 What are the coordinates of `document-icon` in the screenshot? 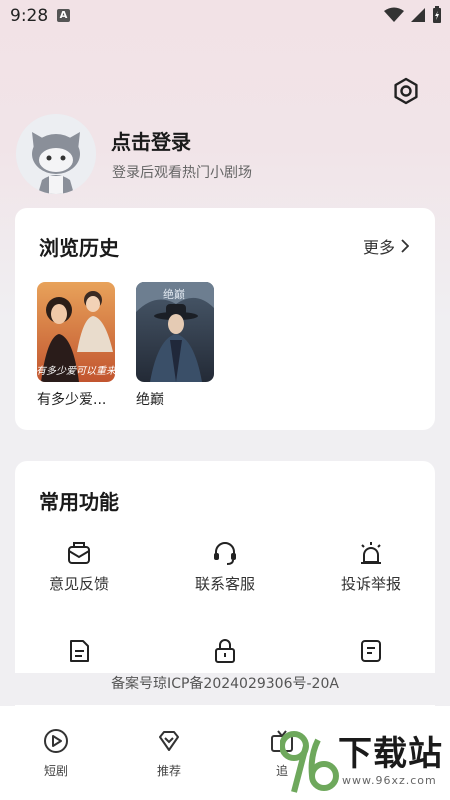 It's located at (79, 651).